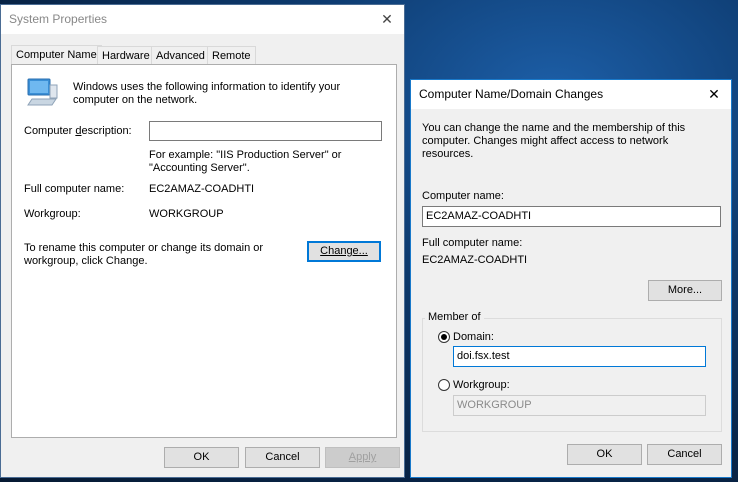 This screenshot has height=482, width=738. Describe the element at coordinates (58, 19) in the screenshot. I see `window-title: System Properties` at that location.